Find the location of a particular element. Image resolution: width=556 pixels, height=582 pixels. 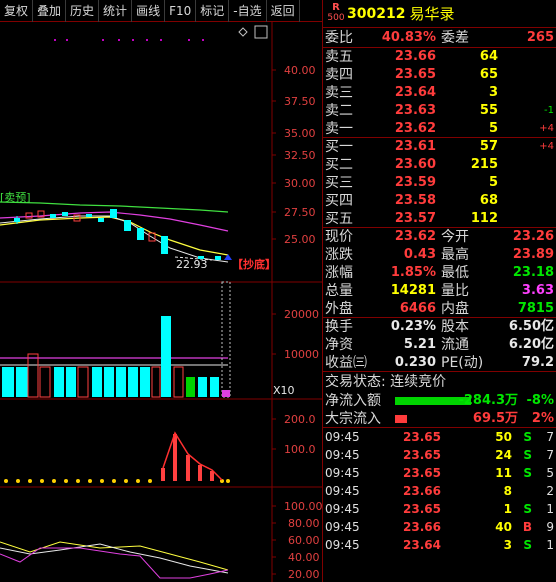

stat-label: 内盘 is located at coordinates (455, 309).